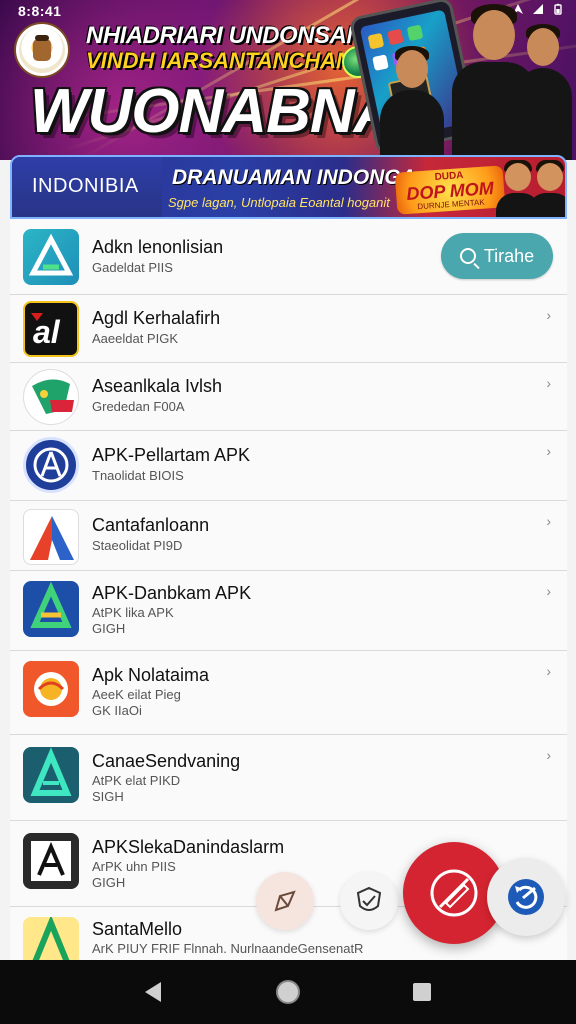 This screenshot has height=1024, width=576. Describe the element at coordinates (166, 761) in the screenshot. I see `app-title: CanaeSendvaning` at that location.